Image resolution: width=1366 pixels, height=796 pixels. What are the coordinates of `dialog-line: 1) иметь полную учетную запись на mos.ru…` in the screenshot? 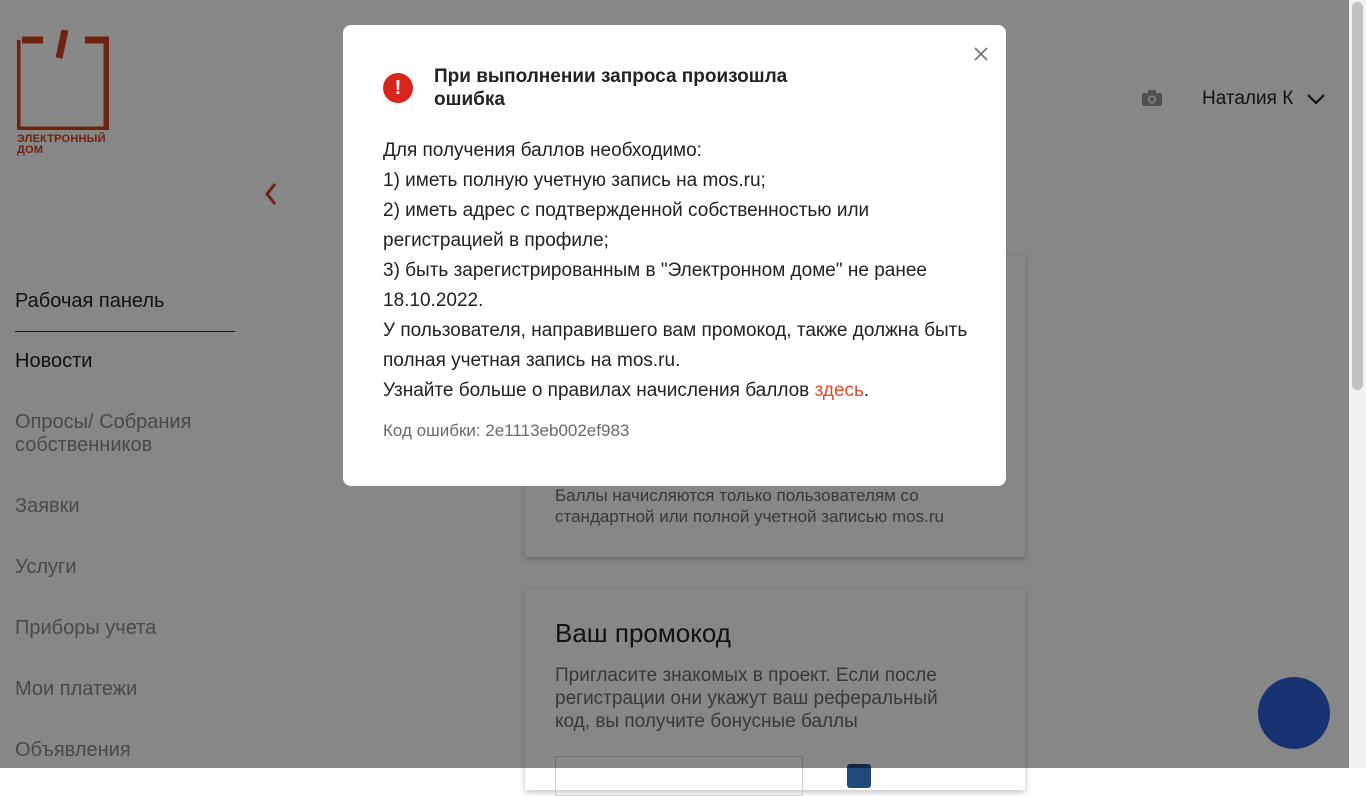 It's located at (574, 180).